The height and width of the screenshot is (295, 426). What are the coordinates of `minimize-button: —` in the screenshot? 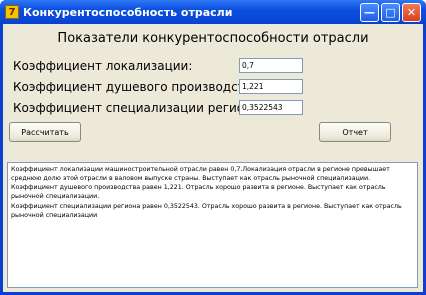 It's located at (369, 12).